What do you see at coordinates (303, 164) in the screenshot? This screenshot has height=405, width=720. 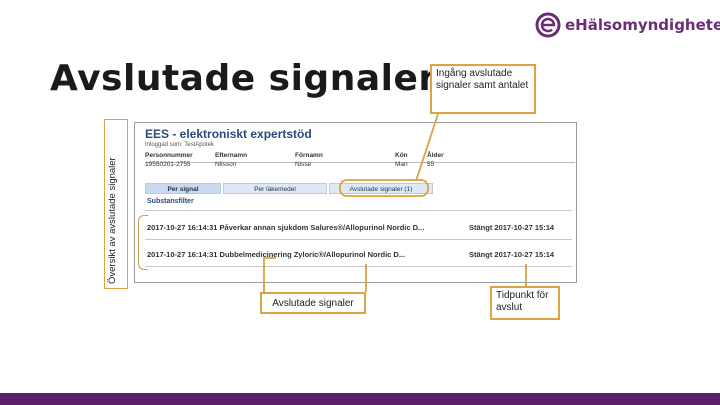 I see `patient-value: Nisse` at bounding box center [303, 164].